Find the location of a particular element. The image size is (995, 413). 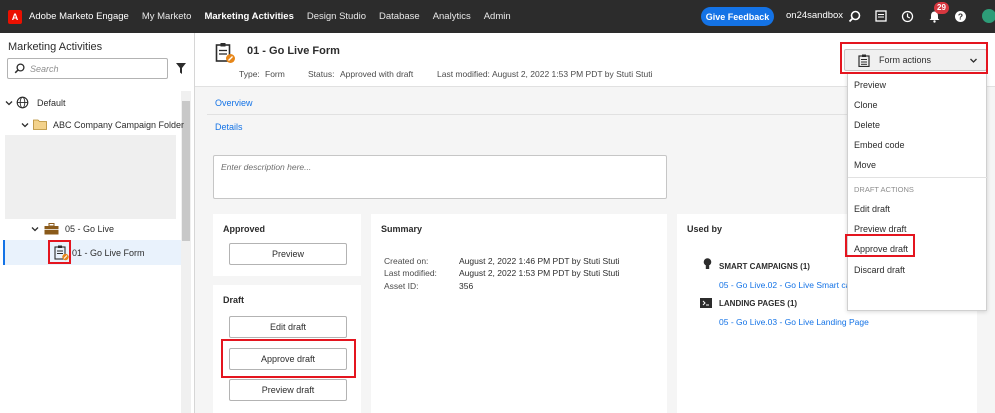

clock-icon is located at coordinates (907, 16).